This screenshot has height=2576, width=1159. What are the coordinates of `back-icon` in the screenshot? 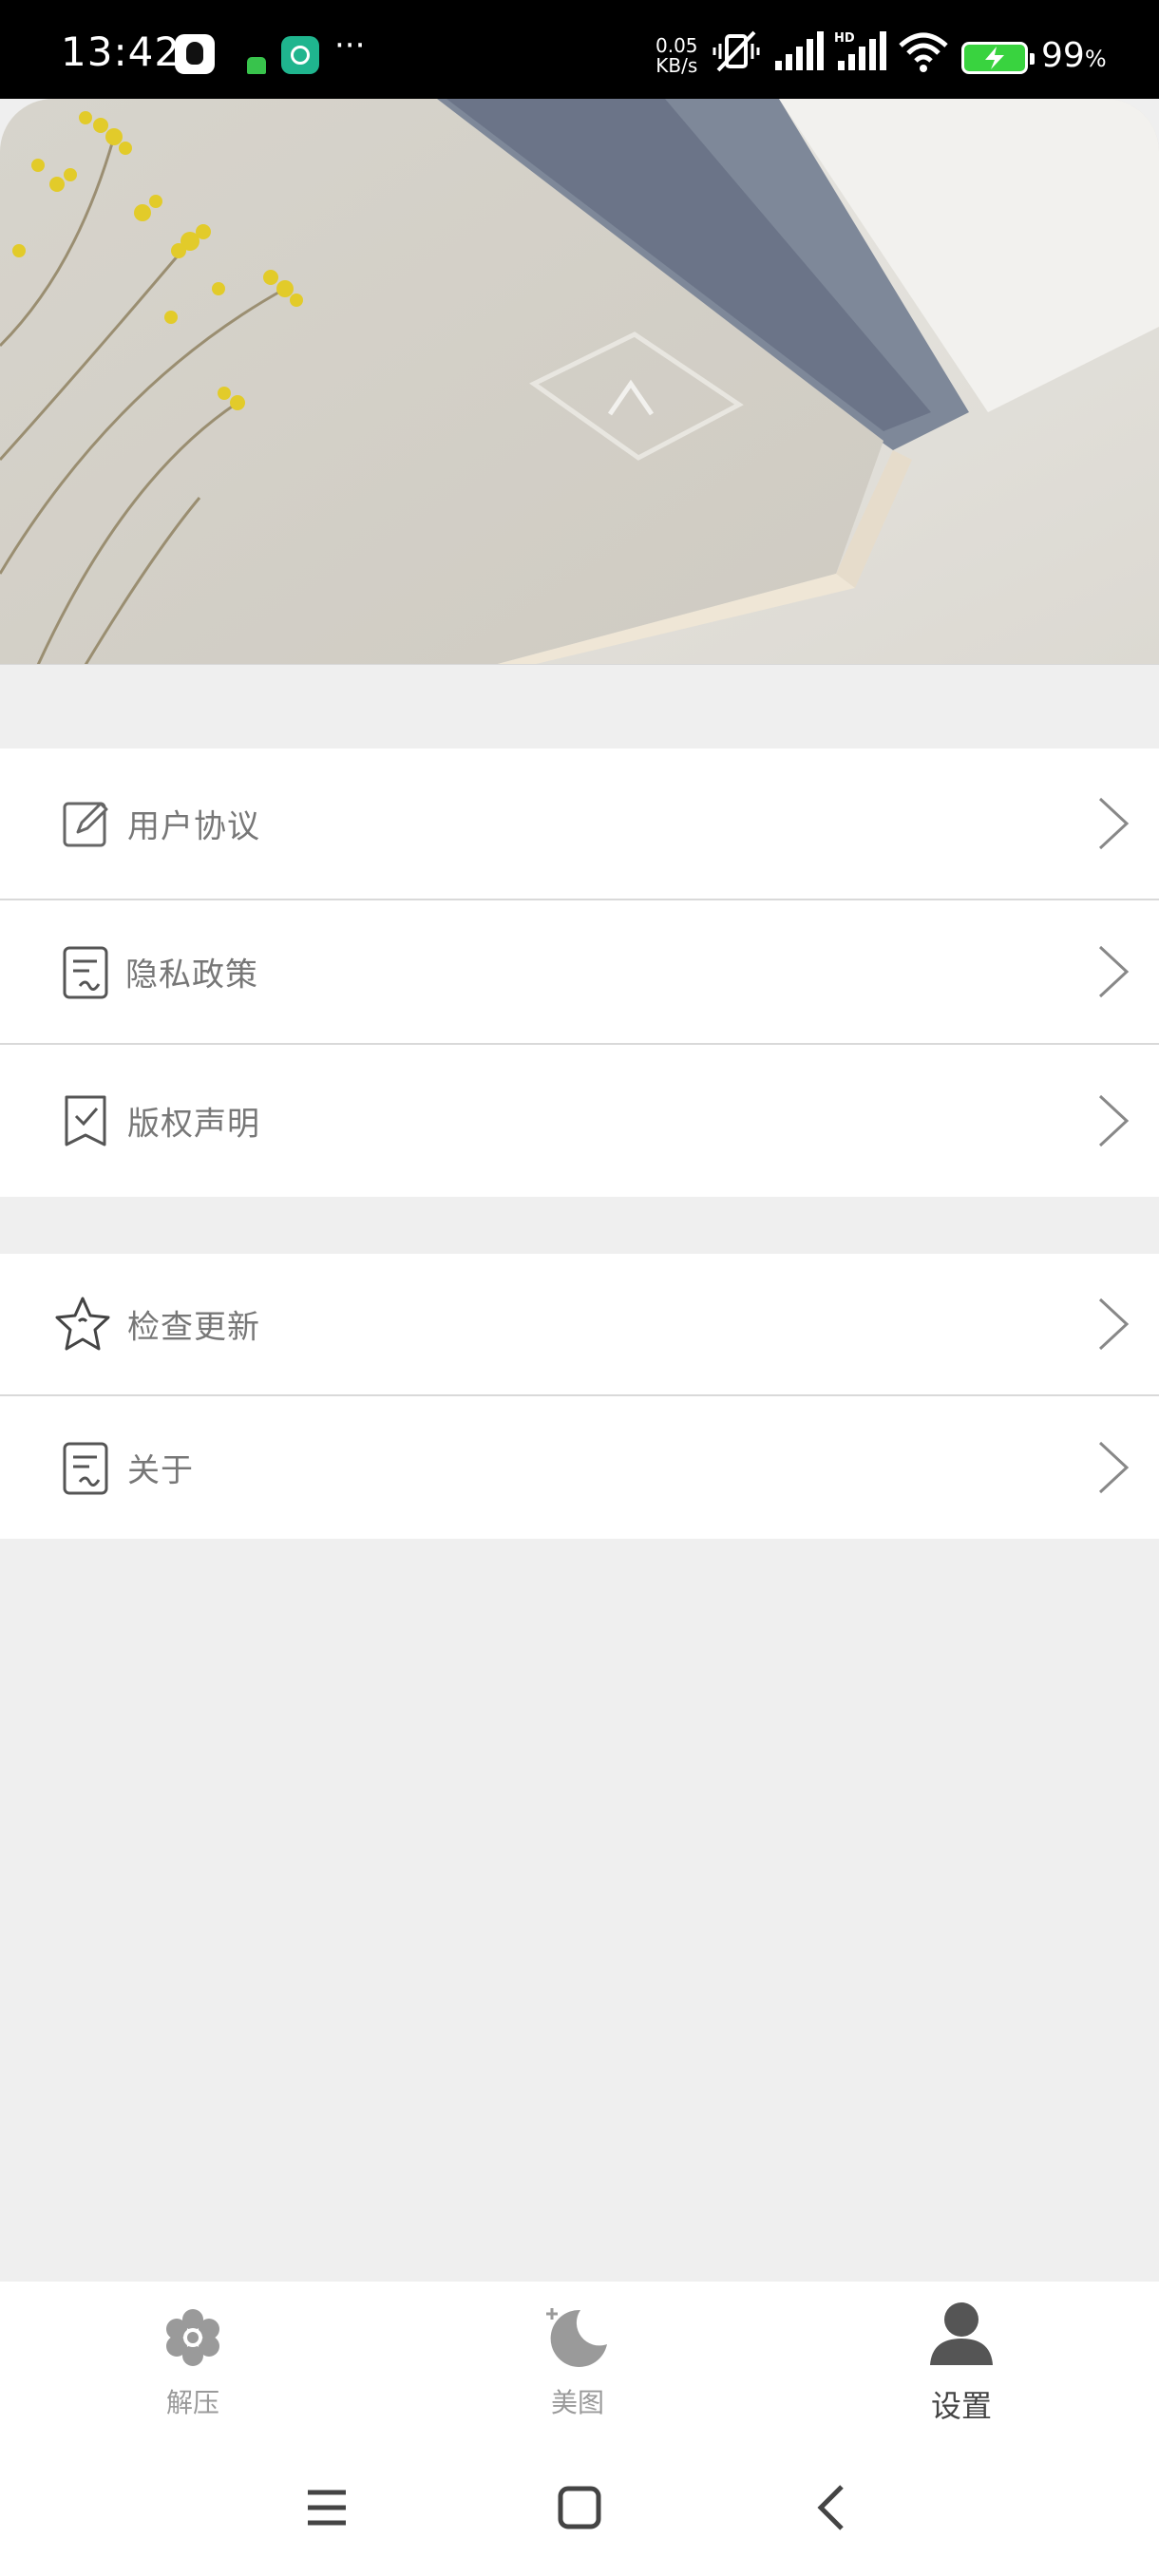 It's located at (832, 2508).